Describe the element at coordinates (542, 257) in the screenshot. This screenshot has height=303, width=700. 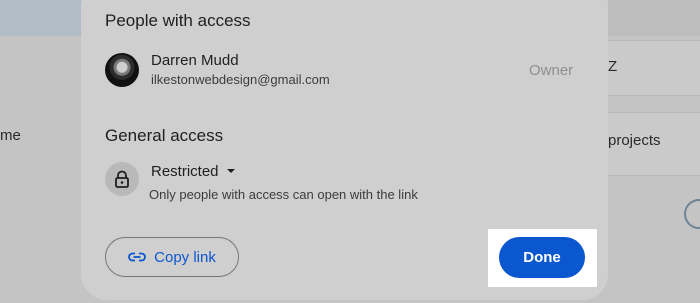
I see `done-button: Done` at that location.